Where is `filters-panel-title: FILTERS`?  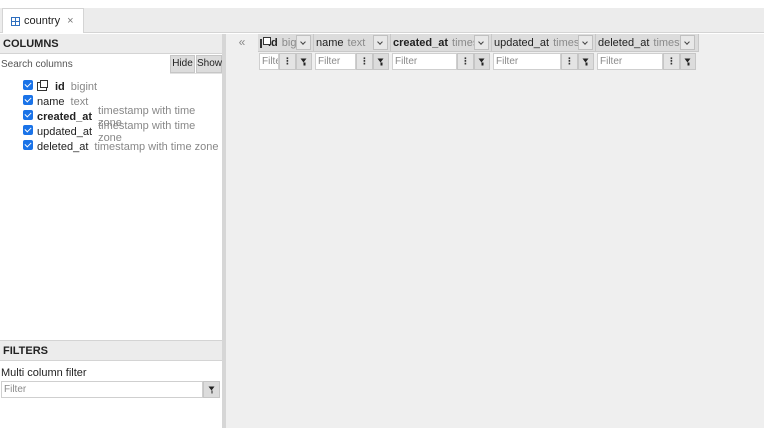 filters-panel-title: FILTERS is located at coordinates (111, 350).